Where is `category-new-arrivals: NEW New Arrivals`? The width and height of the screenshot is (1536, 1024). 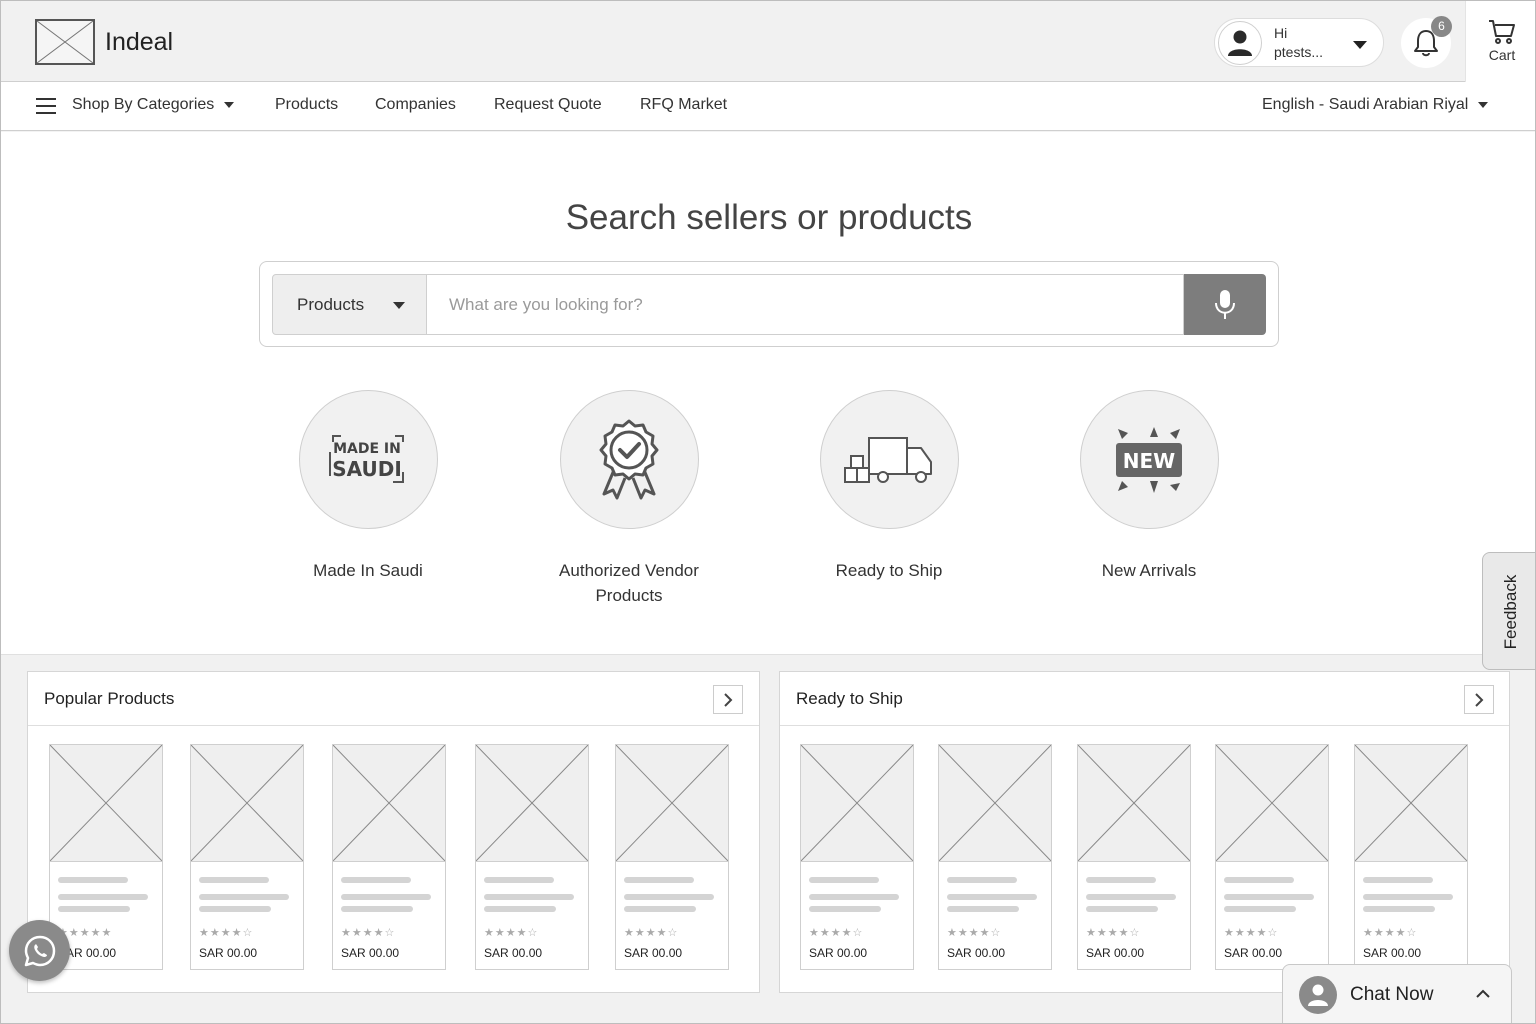
category-new-arrivals: NEW New Arrivals is located at coordinates (1149, 486).